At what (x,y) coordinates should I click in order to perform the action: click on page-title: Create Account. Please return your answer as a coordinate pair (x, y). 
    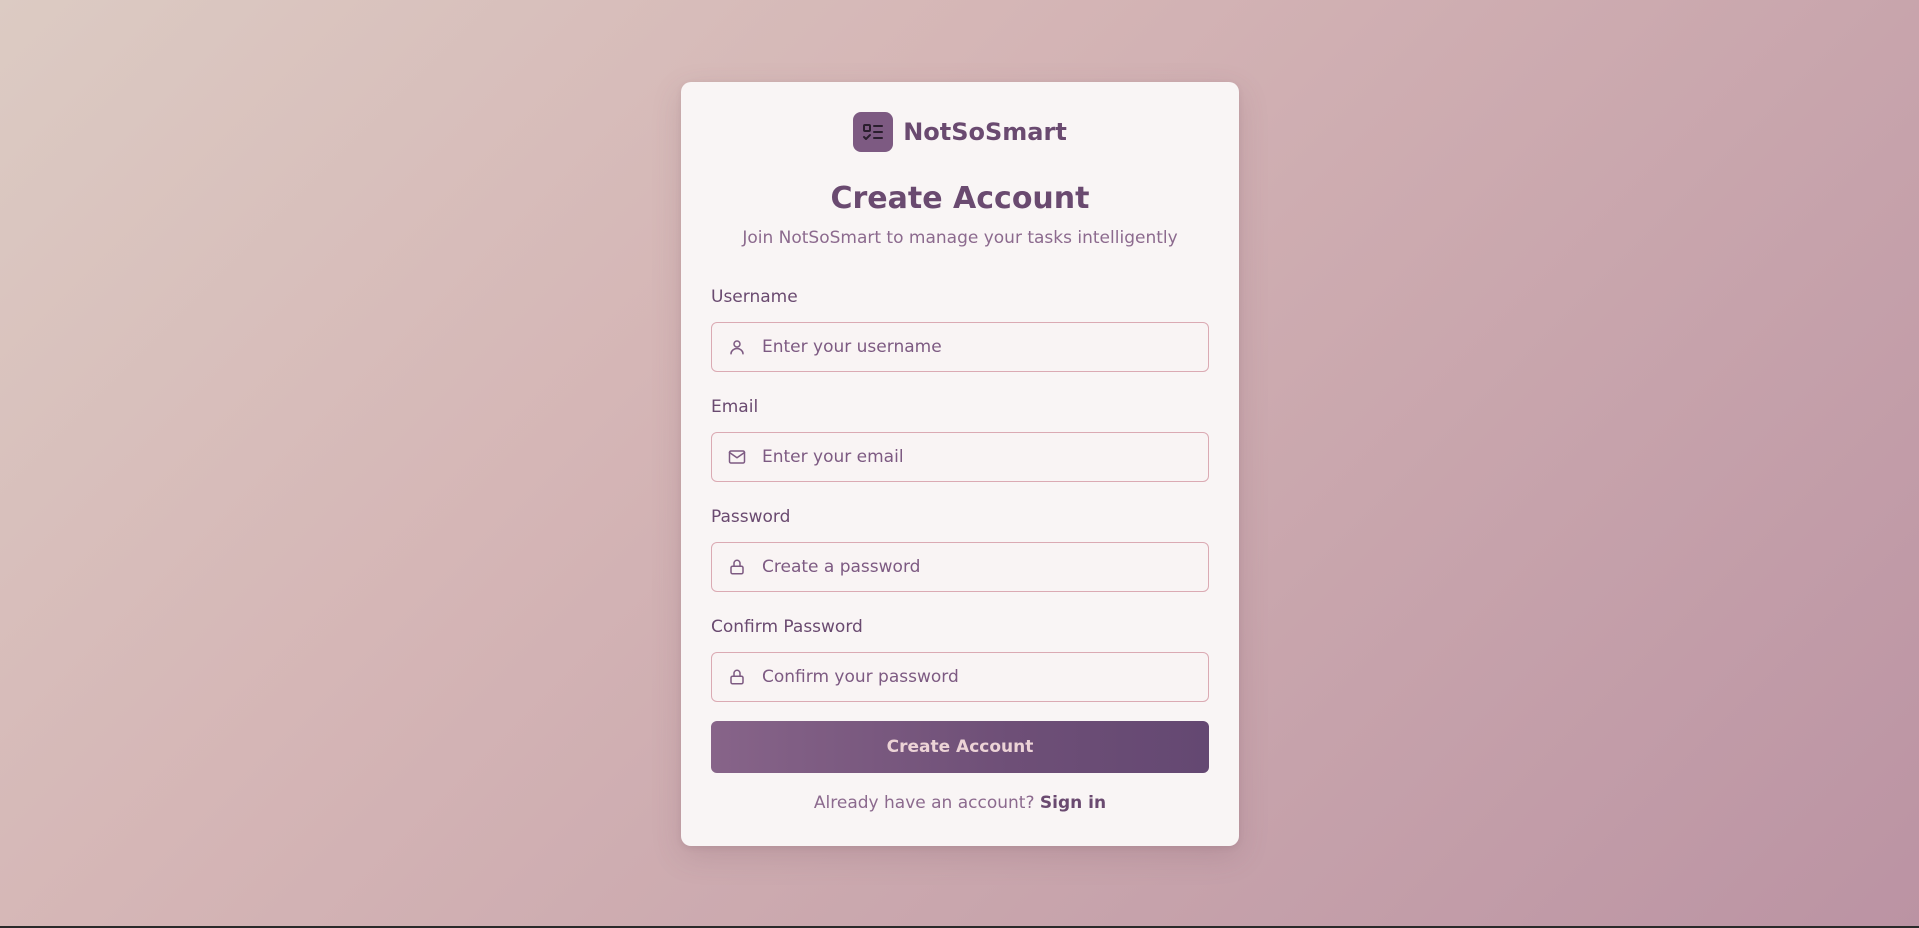
    Looking at the image, I should click on (960, 198).